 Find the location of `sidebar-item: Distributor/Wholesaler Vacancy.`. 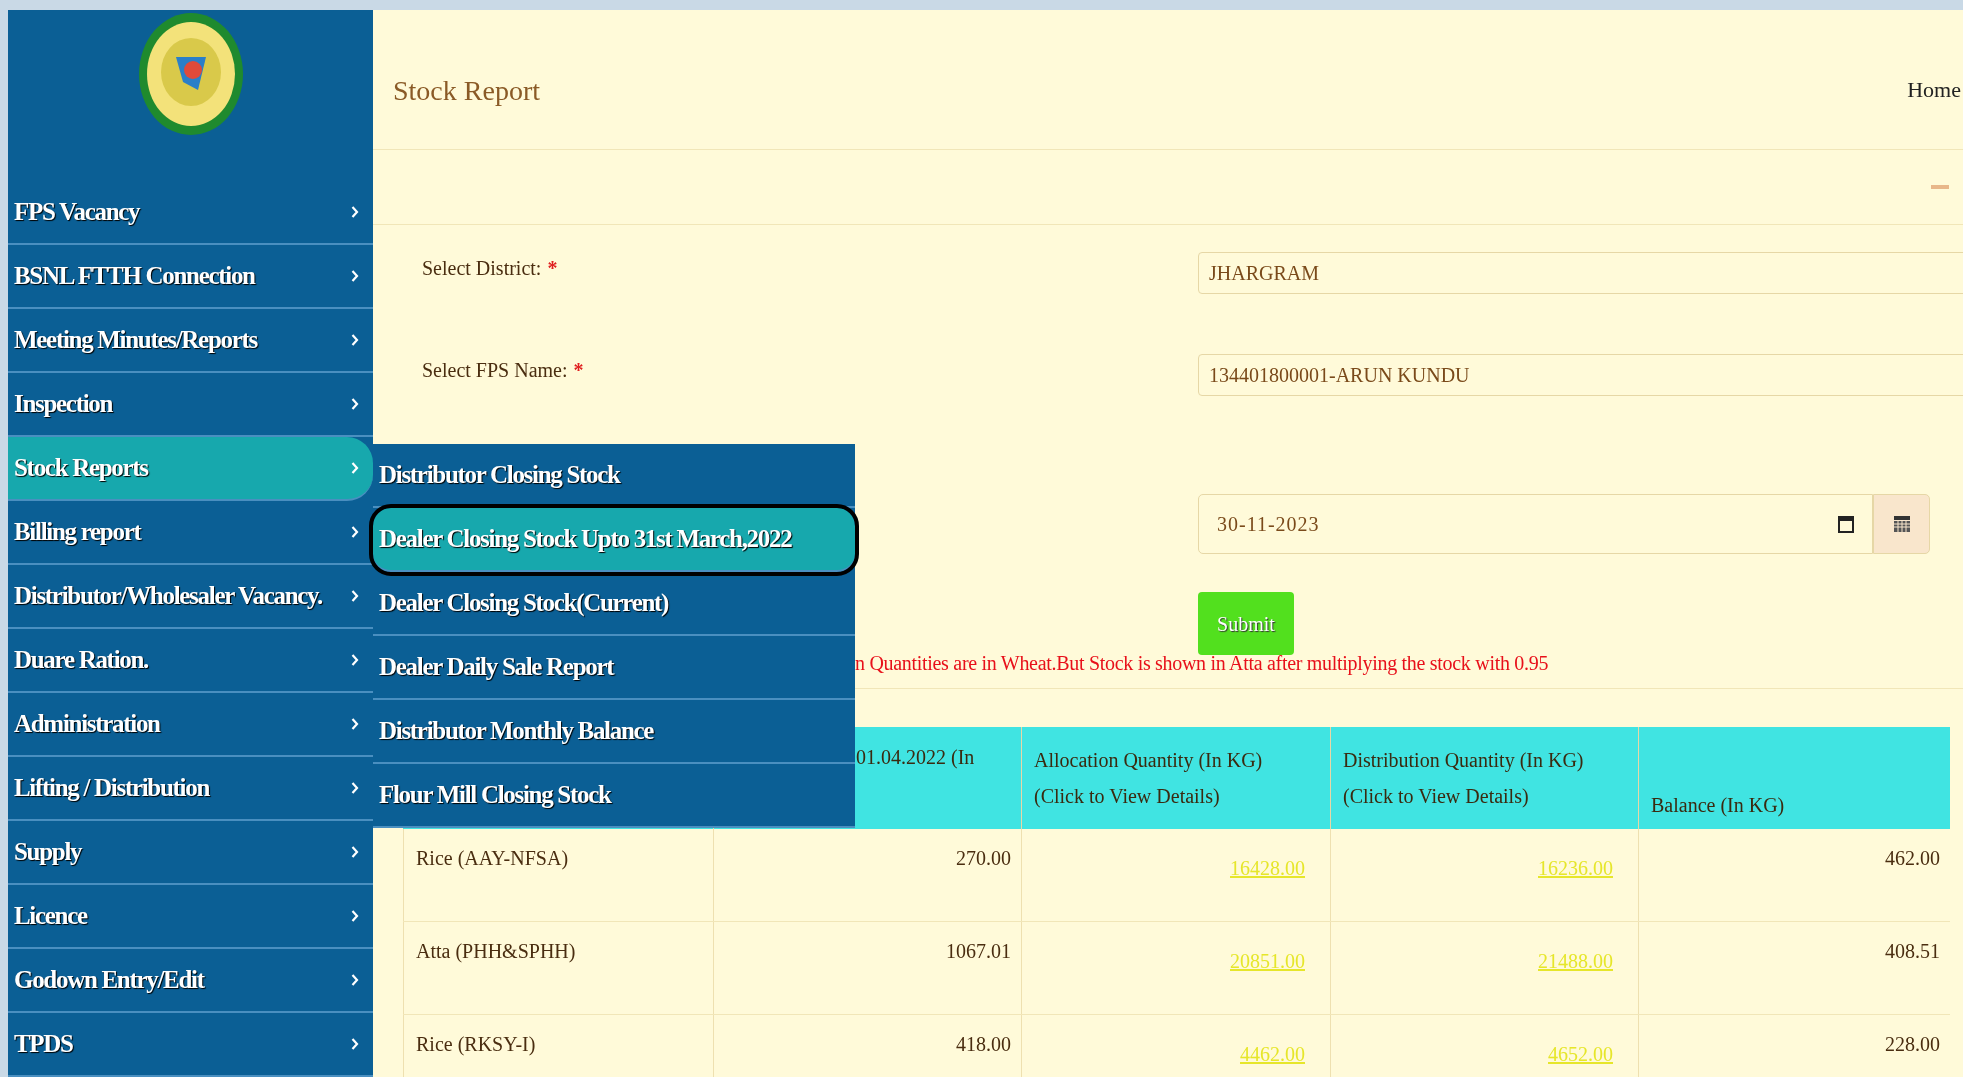

sidebar-item: Distributor/Wholesaler Vacancy. is located at coordinates (190, 597).